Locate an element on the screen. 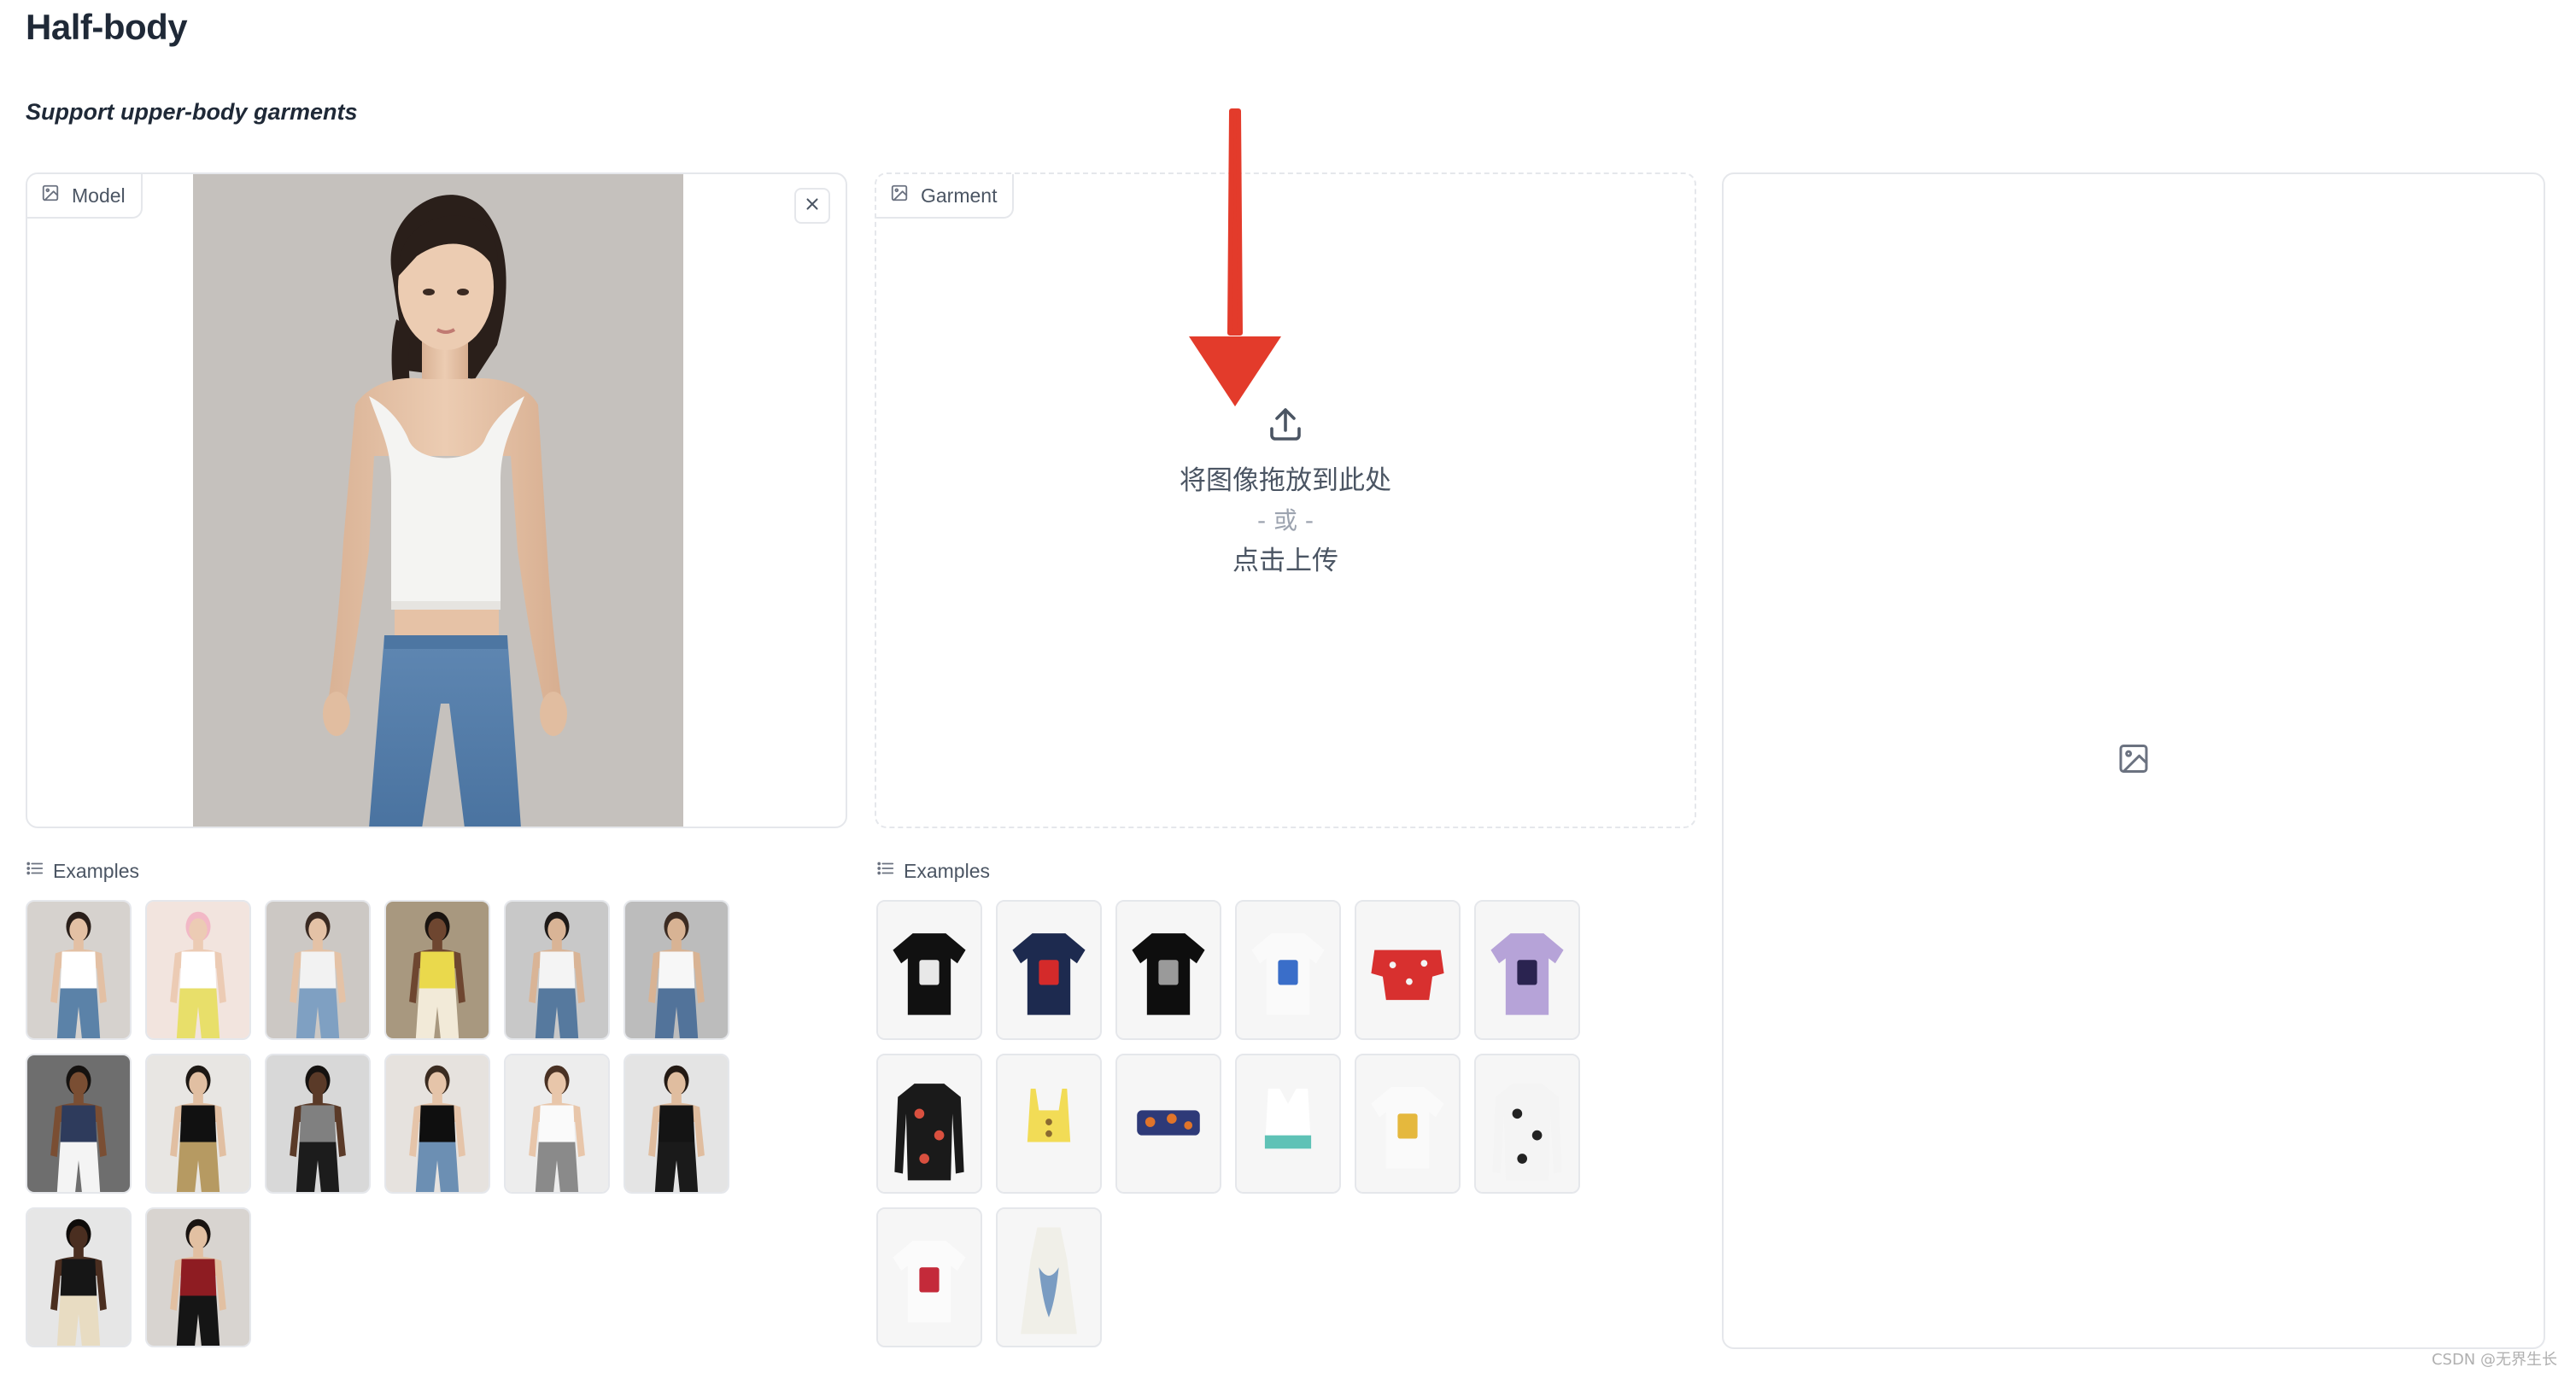 This screenshot has width=2576, height=1373. upload-drop-text: 将图像拖放到此处 is located at coordinates (1285, 480).